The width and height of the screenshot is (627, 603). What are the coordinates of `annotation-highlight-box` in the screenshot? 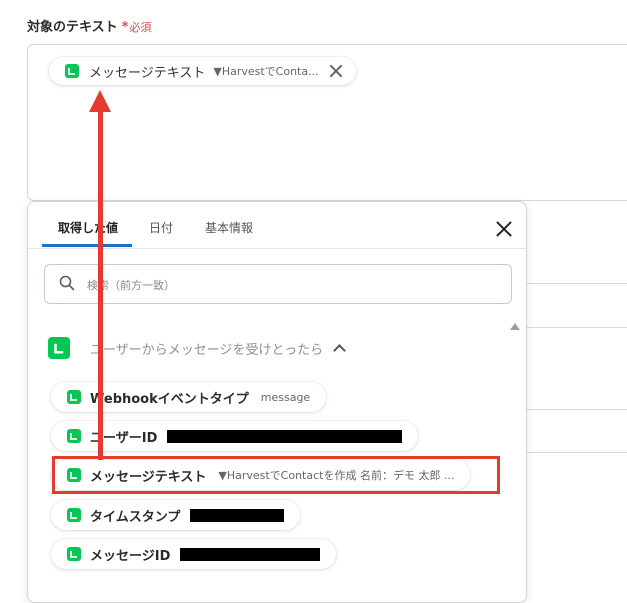 It's located at (276, 475).